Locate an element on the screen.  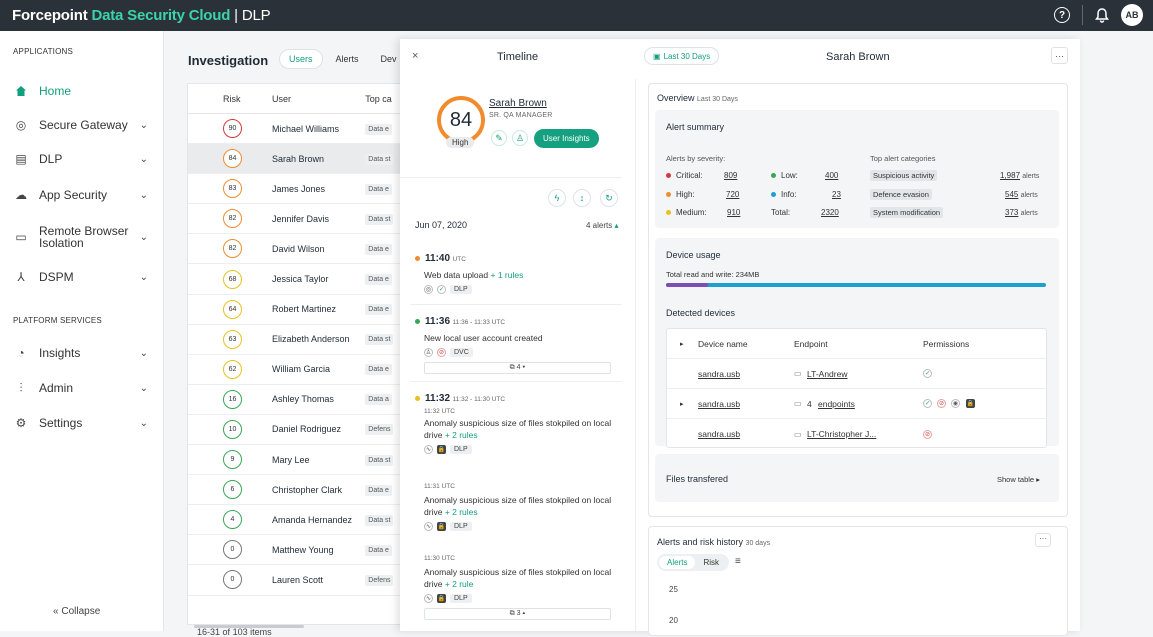
category-count-value: 1,987 is located at coordinates (1010, 175).